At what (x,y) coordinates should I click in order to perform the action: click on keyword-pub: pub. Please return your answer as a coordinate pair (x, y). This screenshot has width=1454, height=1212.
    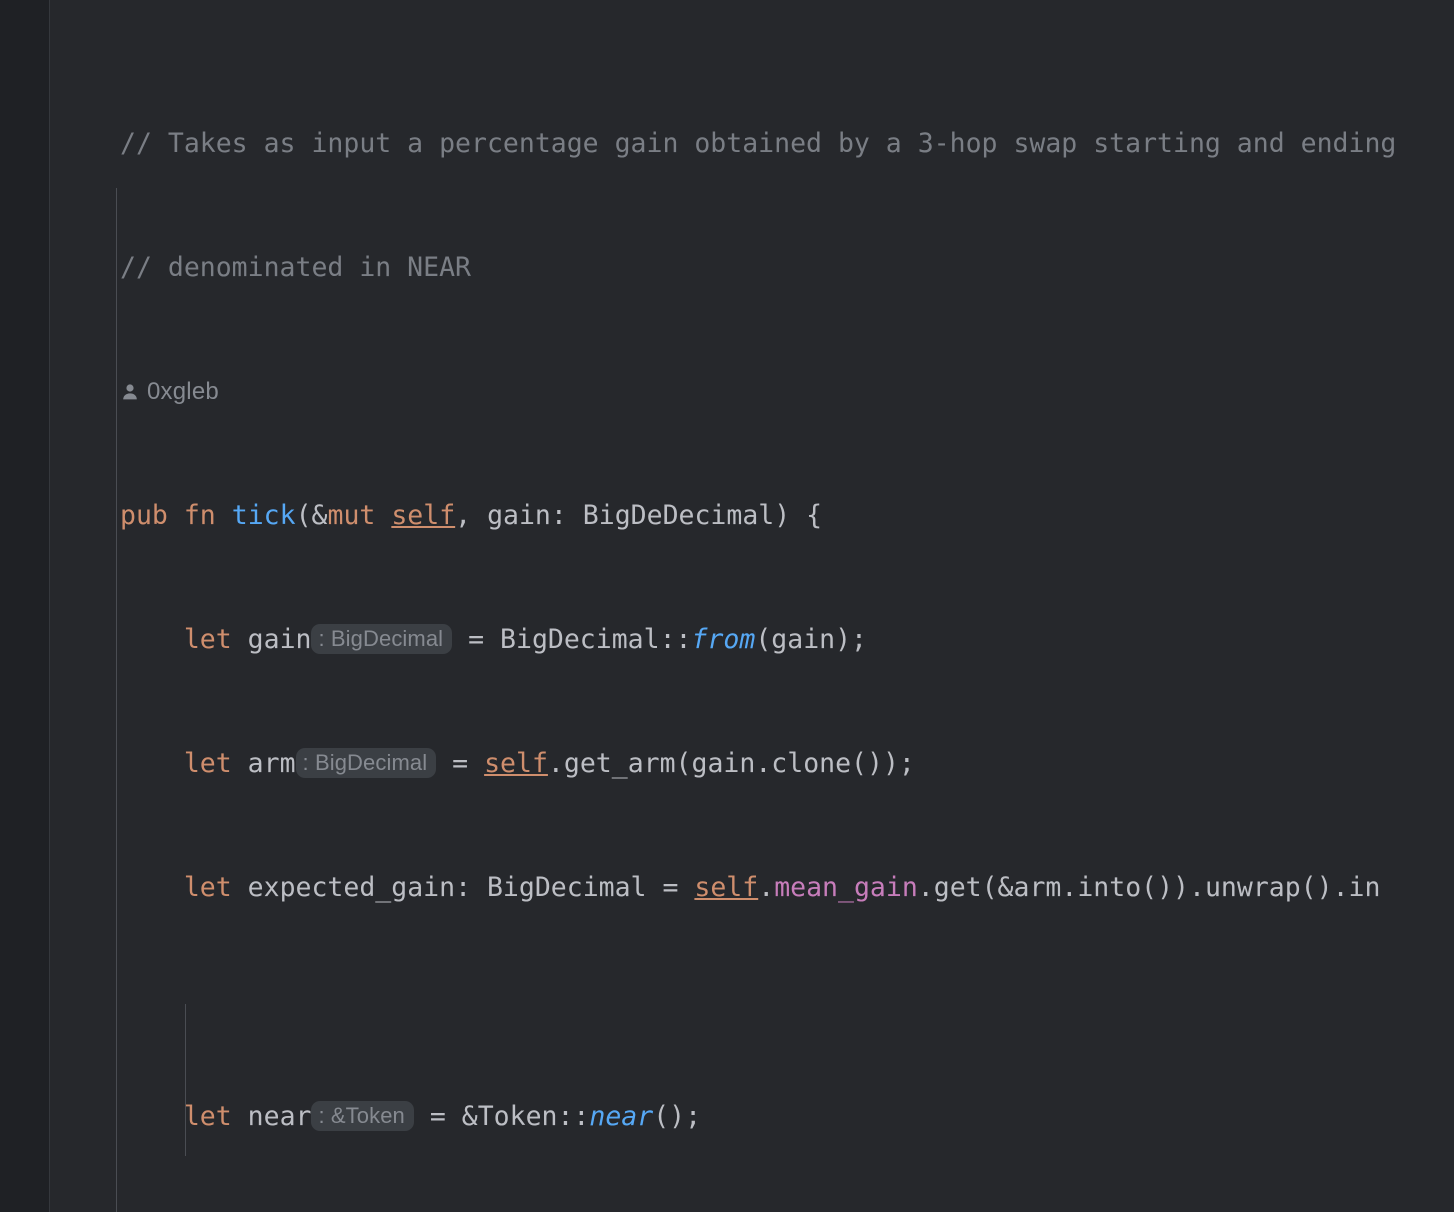
    Looking at the image, I should click on (144, 515).